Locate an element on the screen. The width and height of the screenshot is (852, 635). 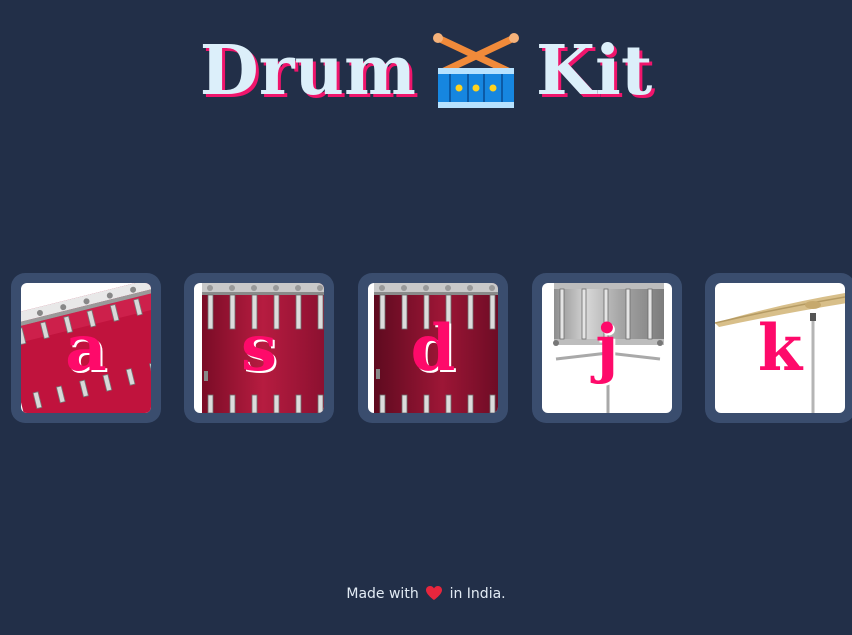
drum-key-j: j is located at coordinates (607, 348).